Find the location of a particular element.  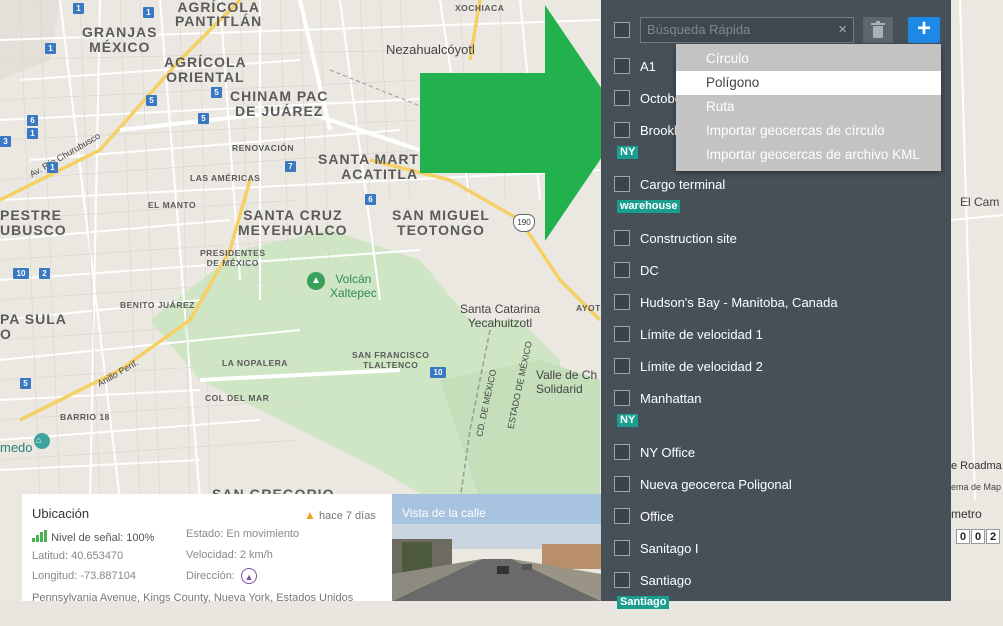

map-label: EL MANTO is located at coordinates (172, 205).